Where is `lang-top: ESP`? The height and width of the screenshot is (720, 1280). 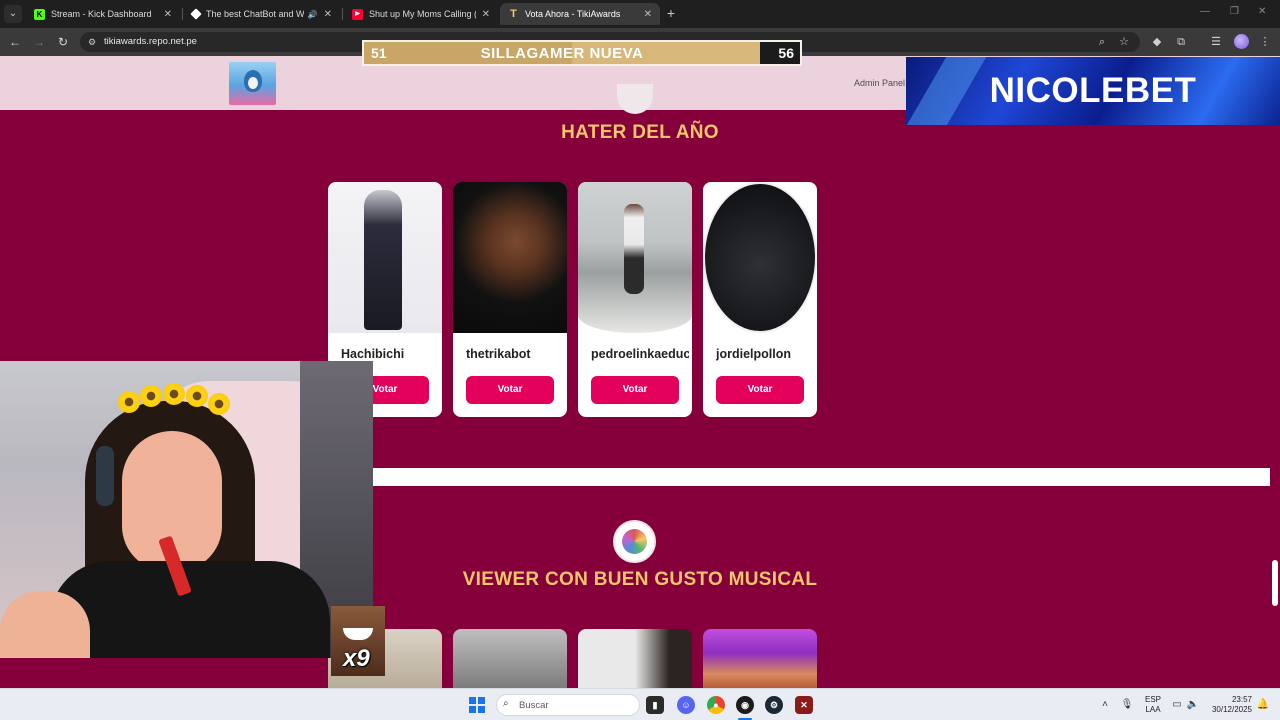
lang-top: ESP is located at coordinates (1153, 699).